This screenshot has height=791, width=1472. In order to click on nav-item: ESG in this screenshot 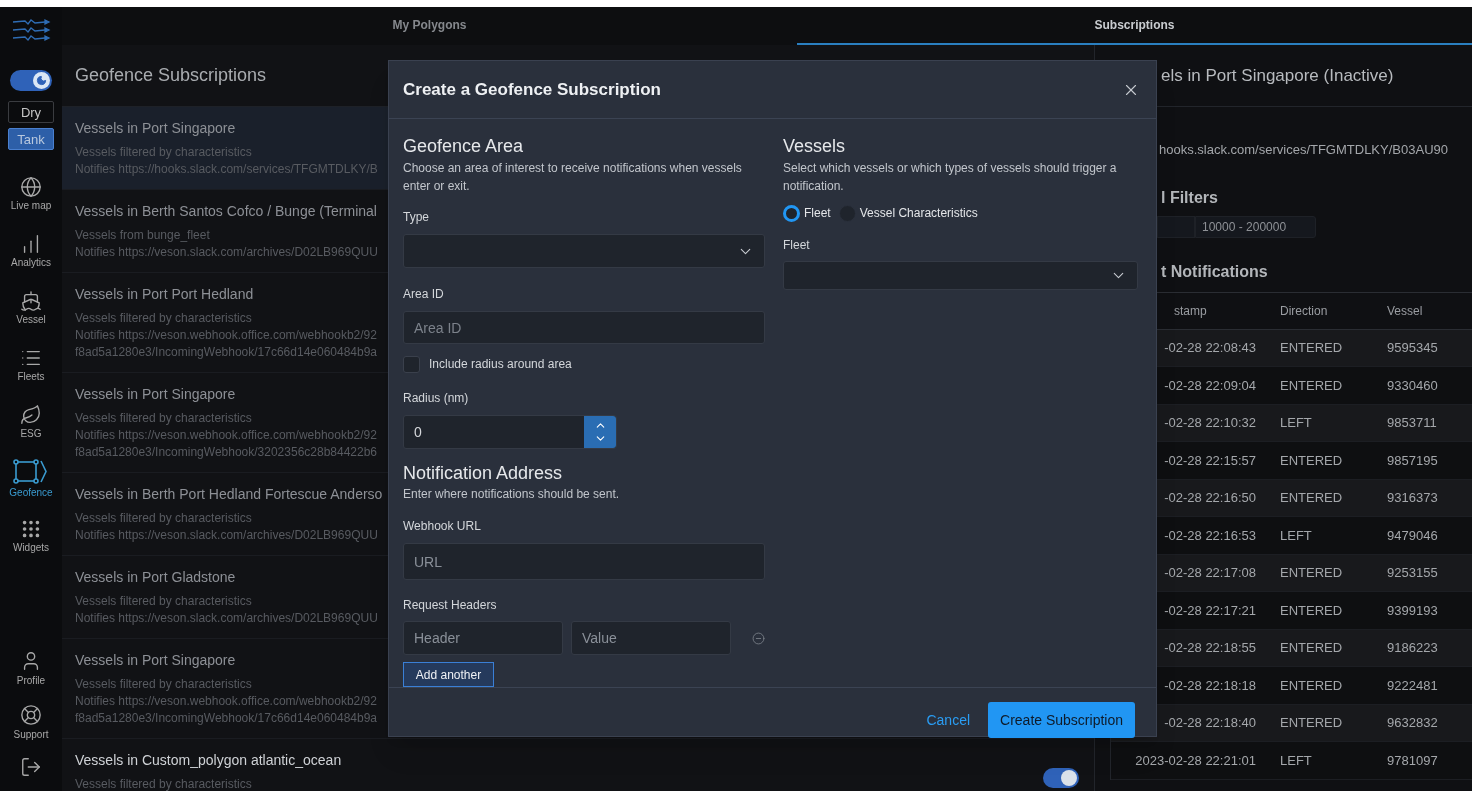, I will do `click(31, 421)`.